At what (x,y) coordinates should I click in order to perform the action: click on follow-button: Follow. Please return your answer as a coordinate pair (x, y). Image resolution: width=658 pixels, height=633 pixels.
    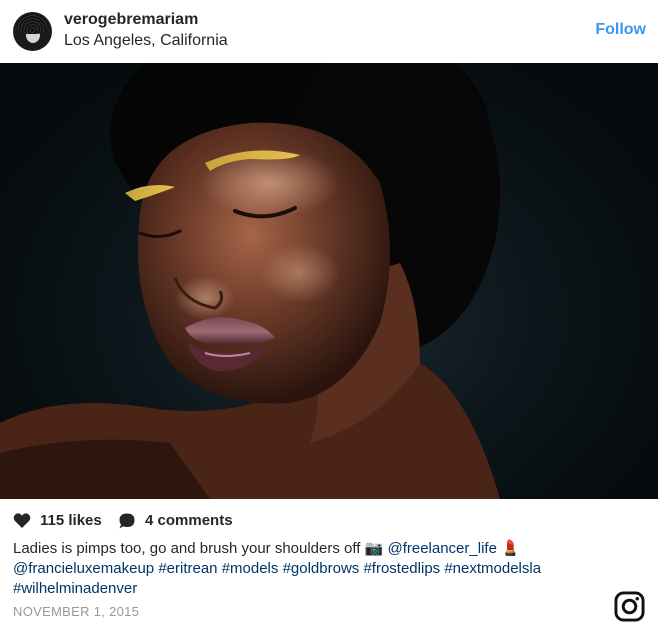
    Looking at the image, I should click on (620, 30).